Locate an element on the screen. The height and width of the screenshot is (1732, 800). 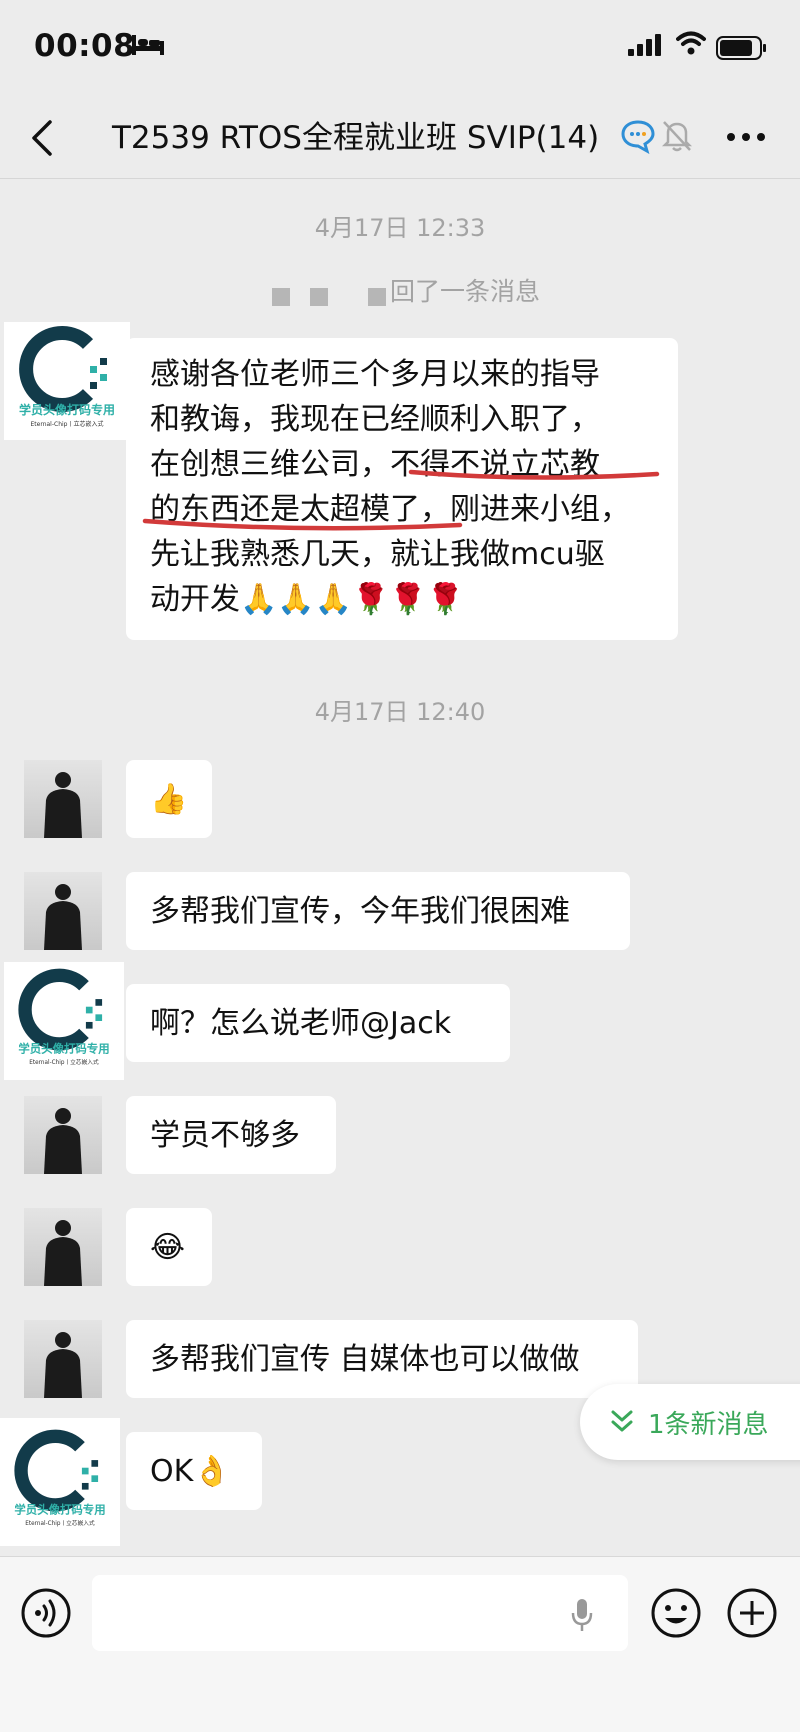
mute-bell-icon is located at coordinates (677, 136).